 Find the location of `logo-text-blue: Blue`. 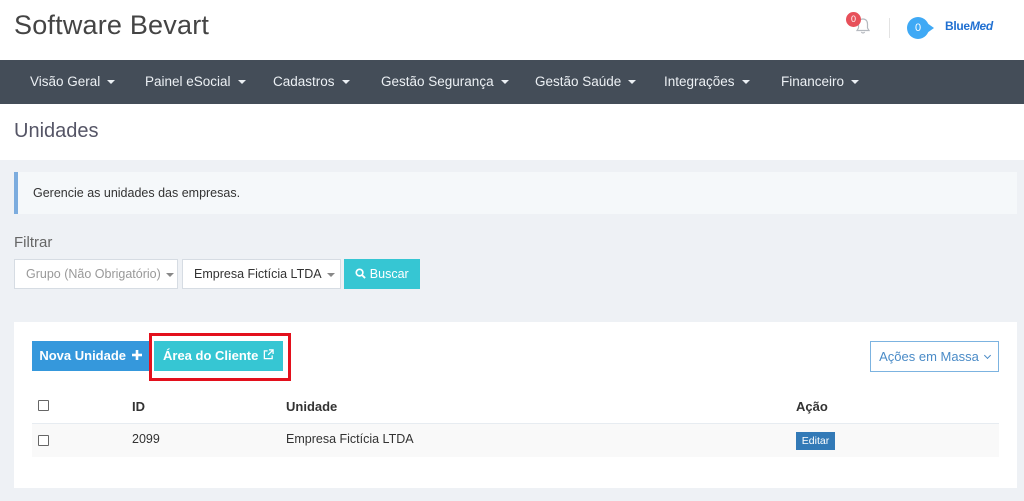

logo-text-blue: Blue is located at coordinates (957, 26).